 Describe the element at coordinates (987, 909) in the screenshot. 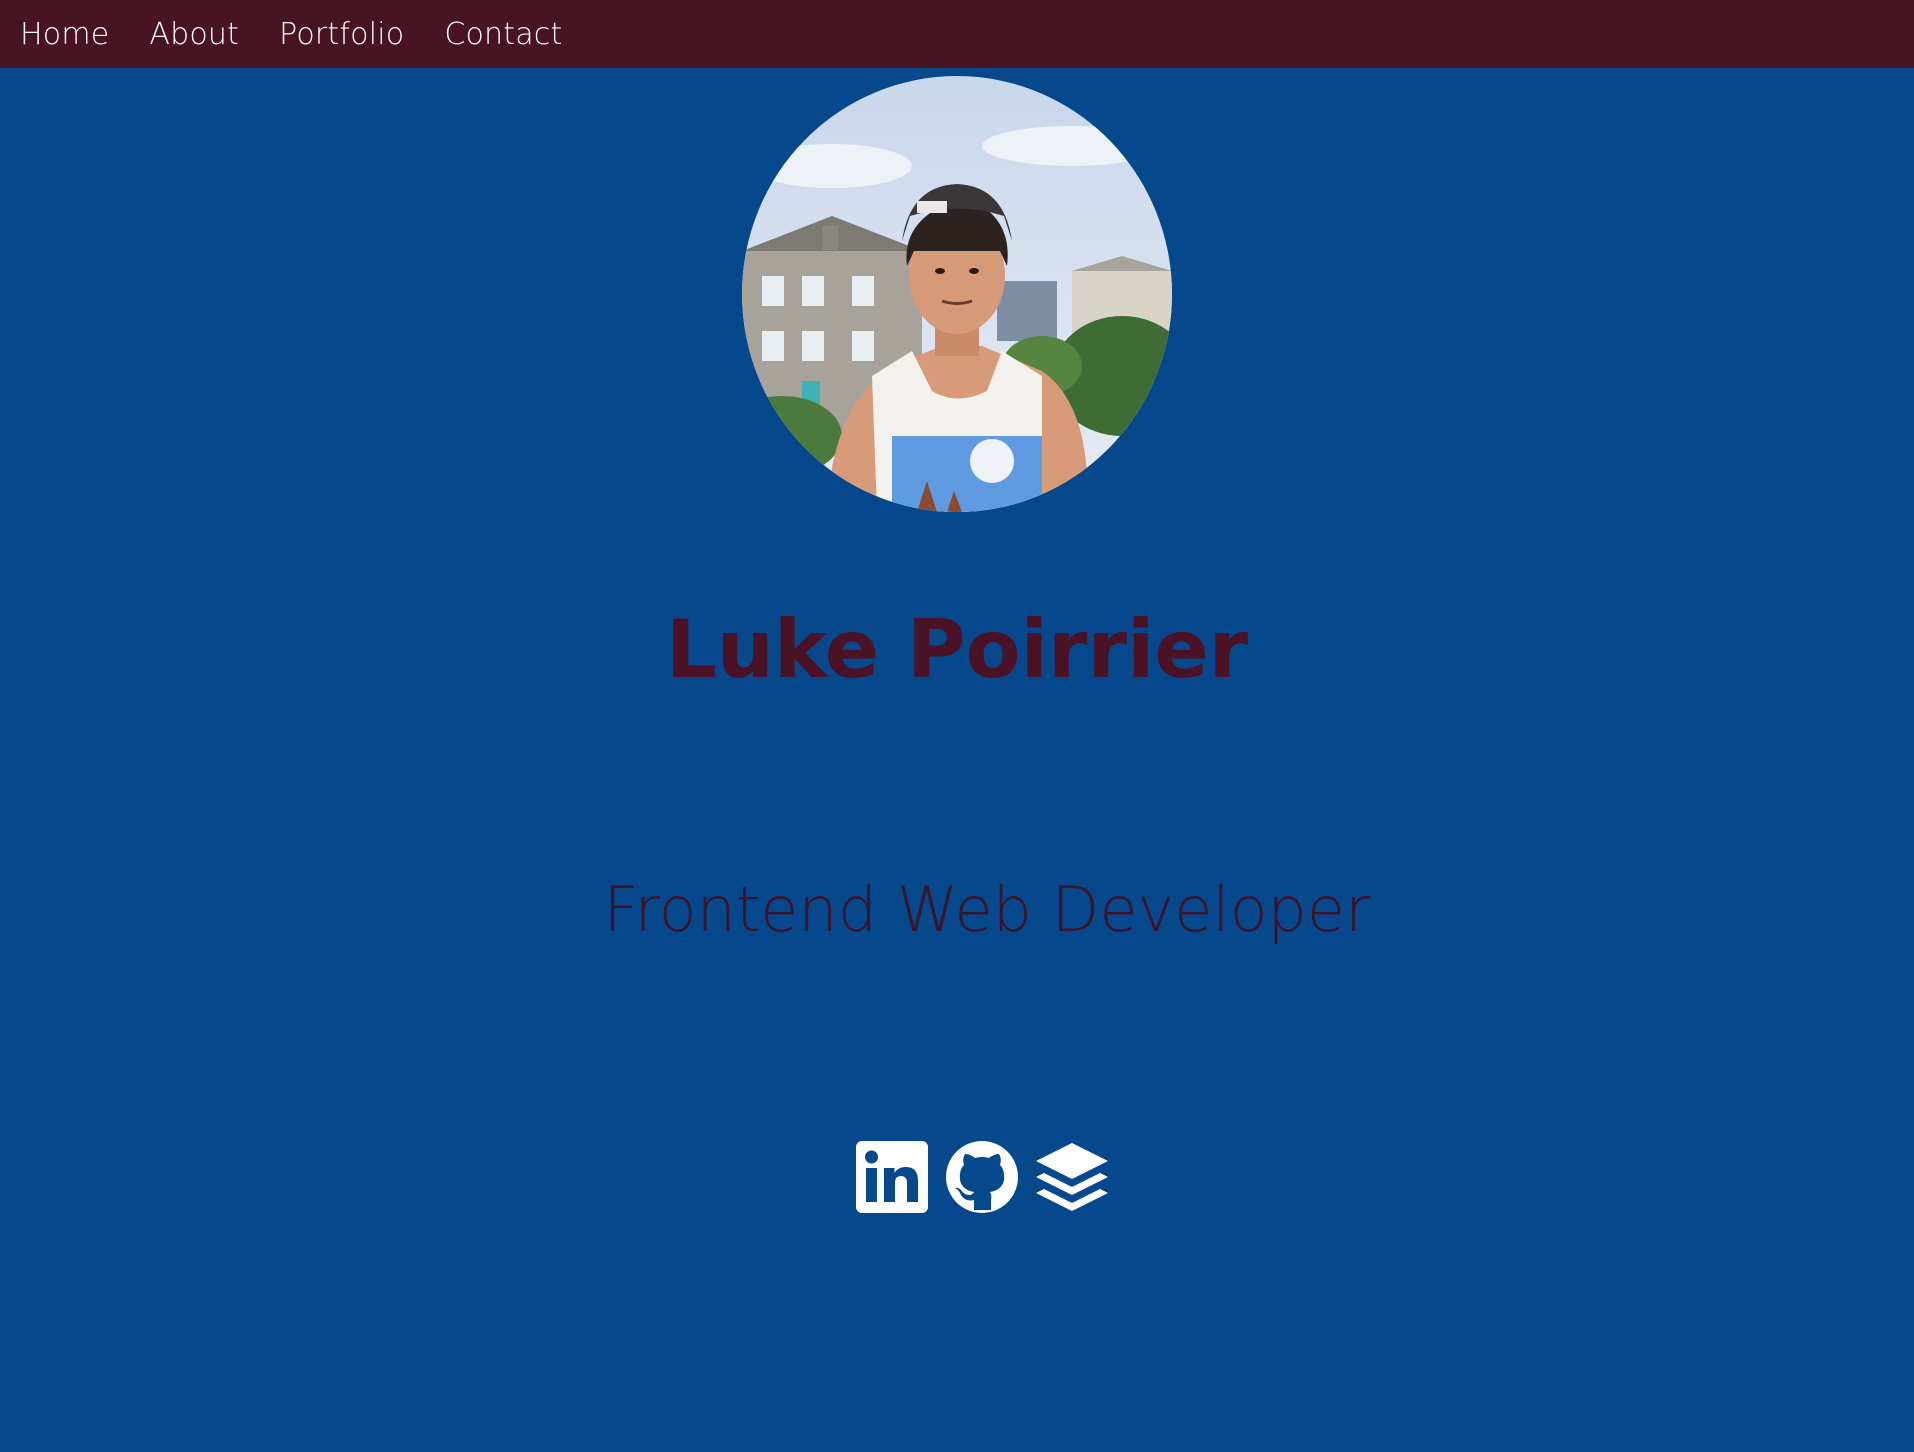

I see `profile-title: Frontend Web Developer` at that location.